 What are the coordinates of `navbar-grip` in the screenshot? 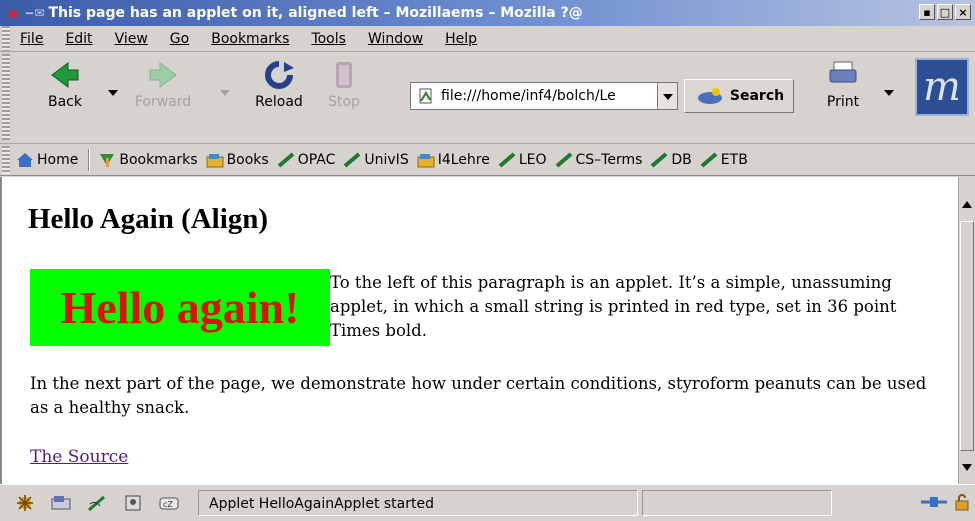 It's located at (6, 97).